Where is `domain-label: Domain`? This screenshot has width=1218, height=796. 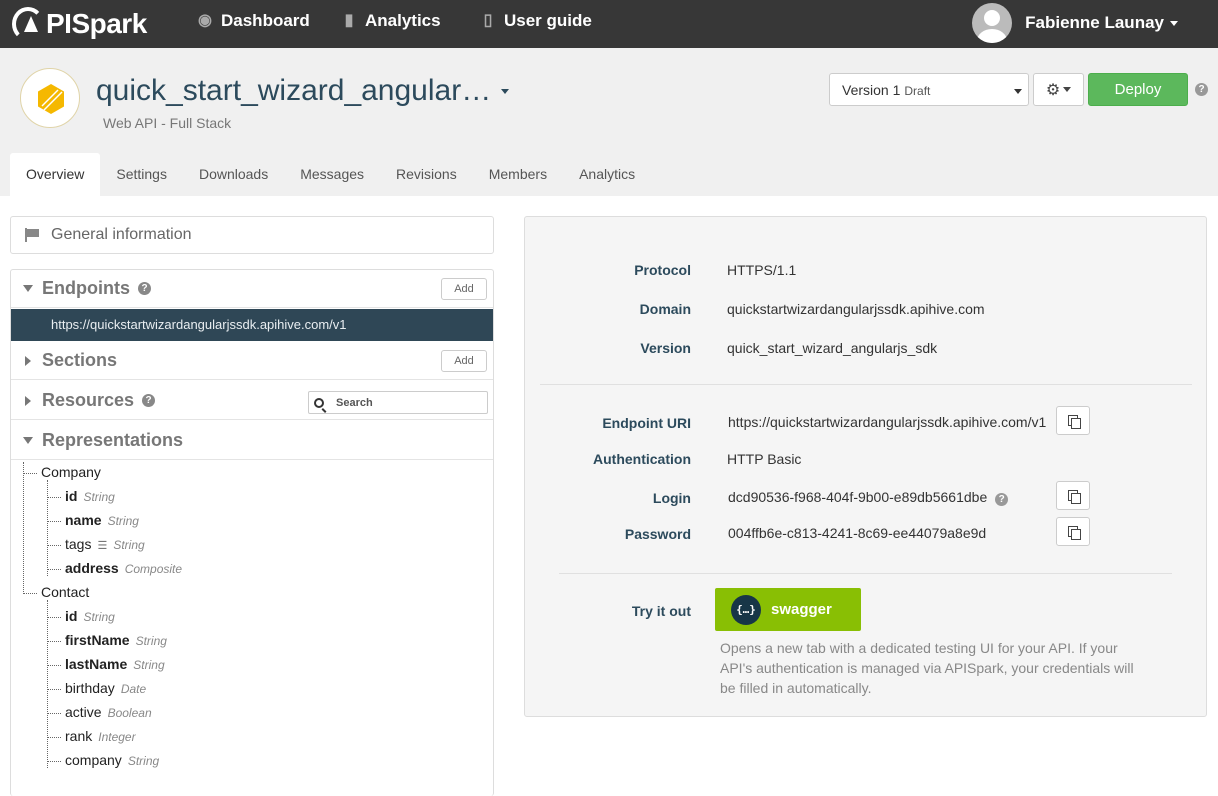
domain-label: Domain is located at coordinates (665, 309).